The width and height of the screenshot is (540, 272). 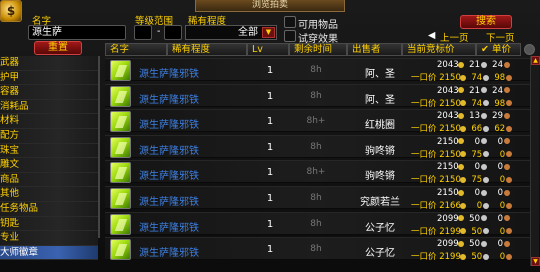 I want to click on column-header-unit-price: ✔ 单价, so click(x=498, y=49).